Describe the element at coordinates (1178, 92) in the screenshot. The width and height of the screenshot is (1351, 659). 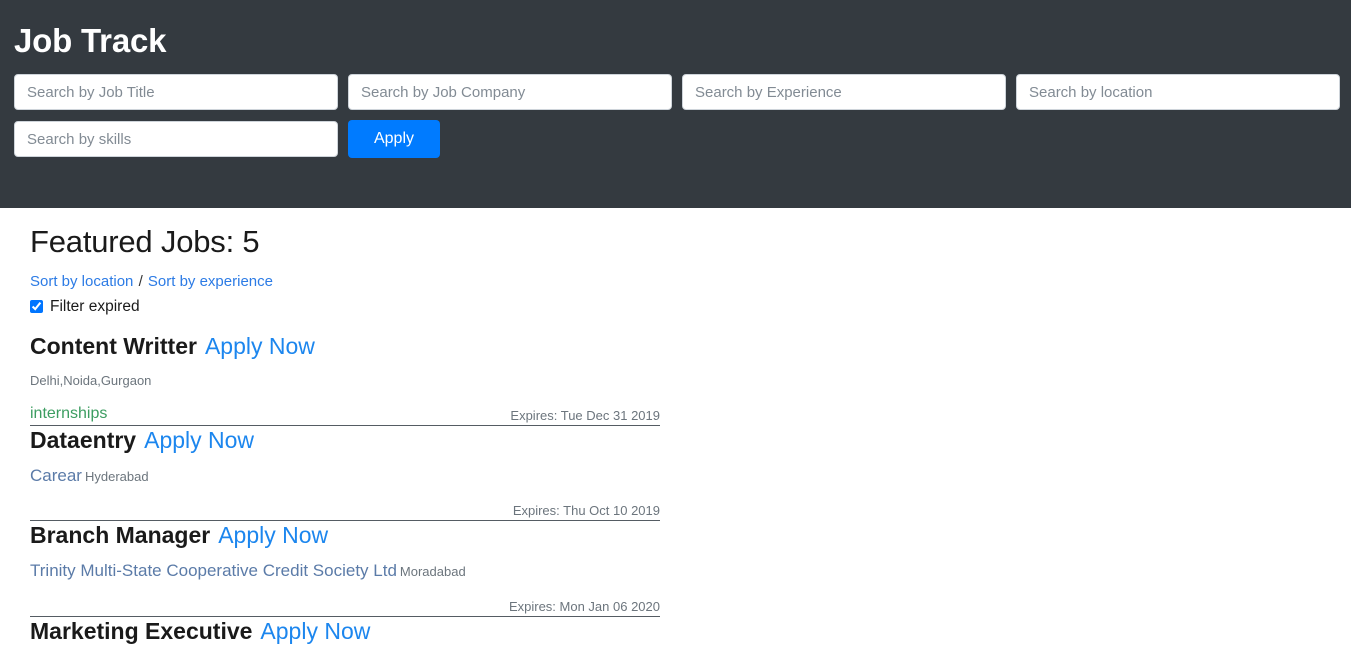
I see `search-input-location` at that location.